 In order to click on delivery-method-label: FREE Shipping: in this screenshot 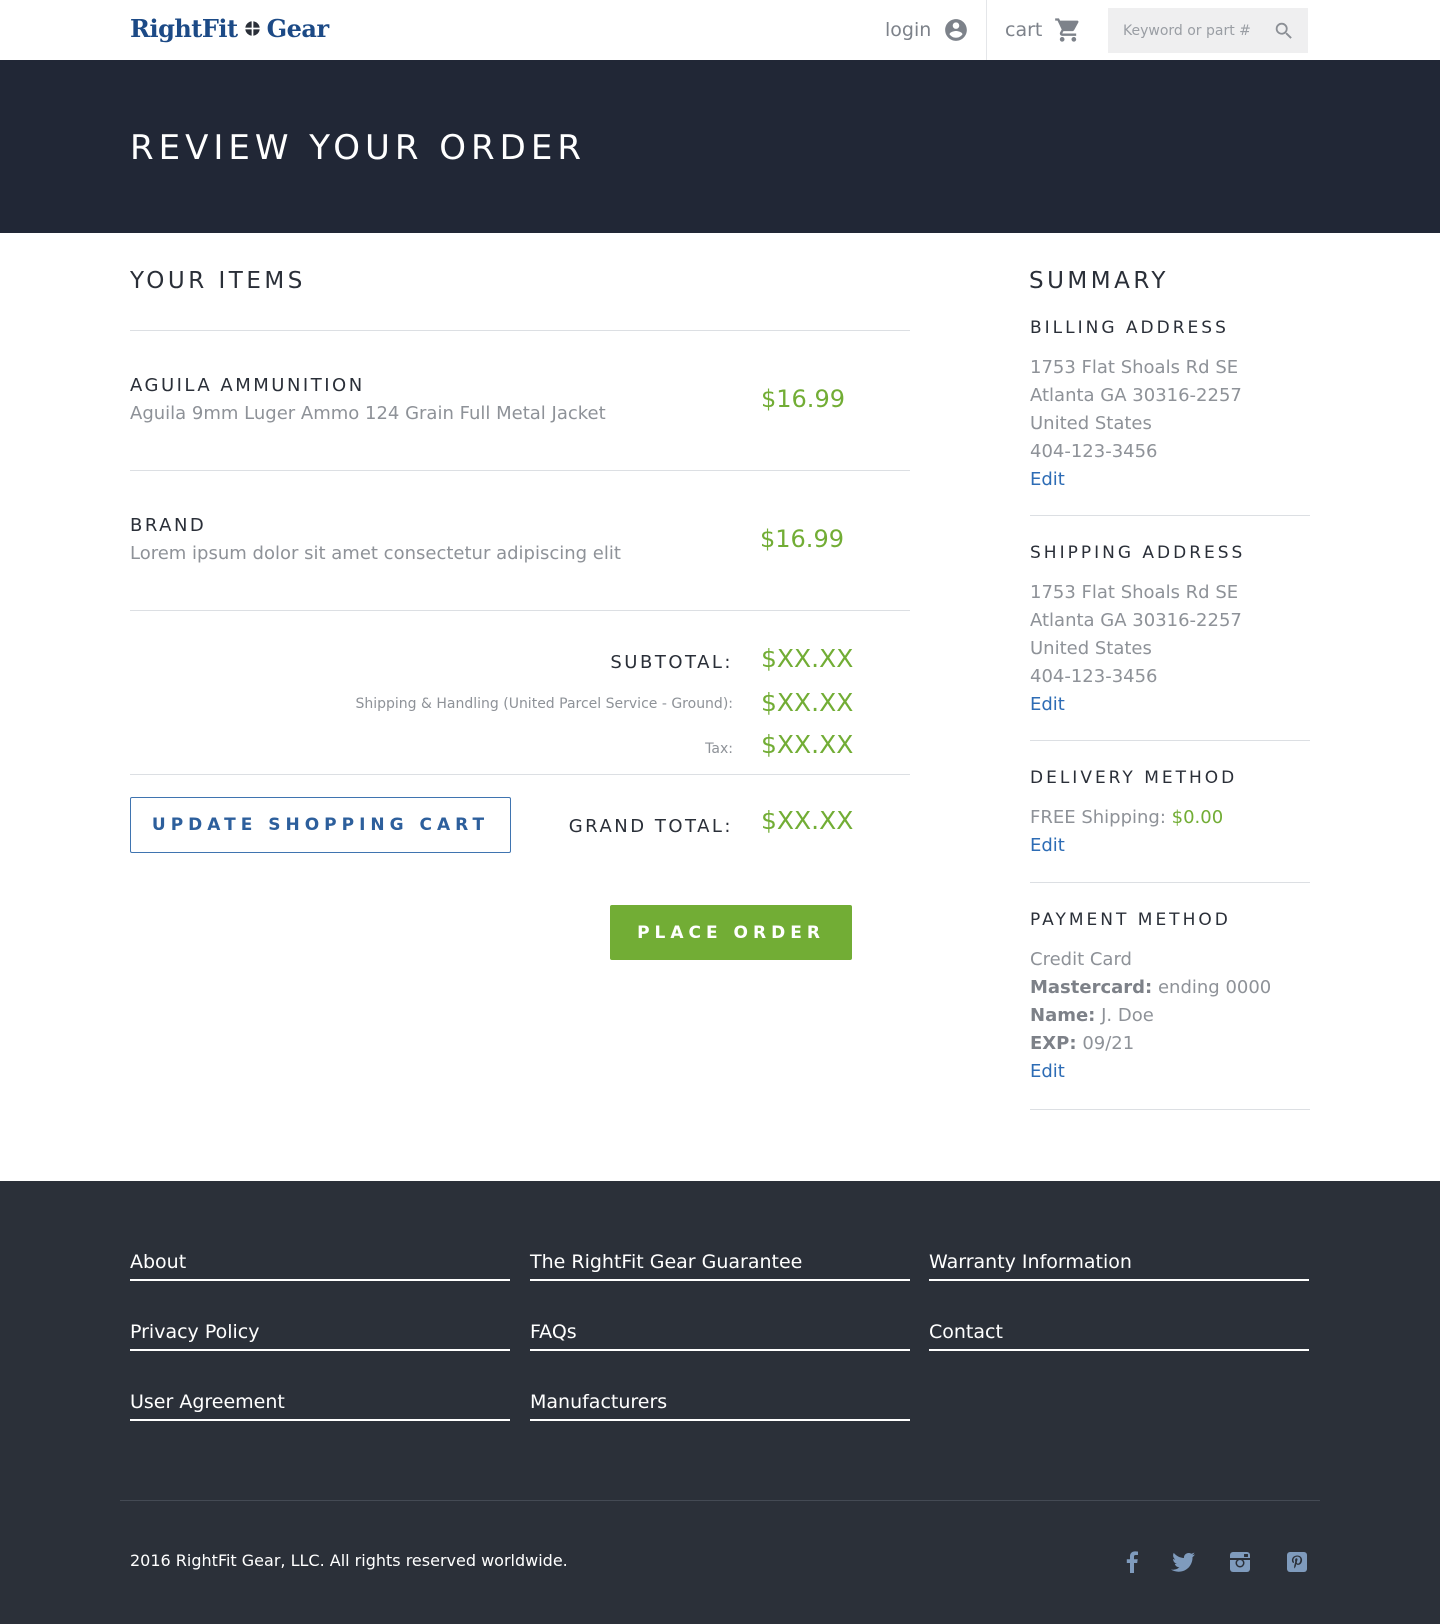, I will do `click(1098, 817)`.